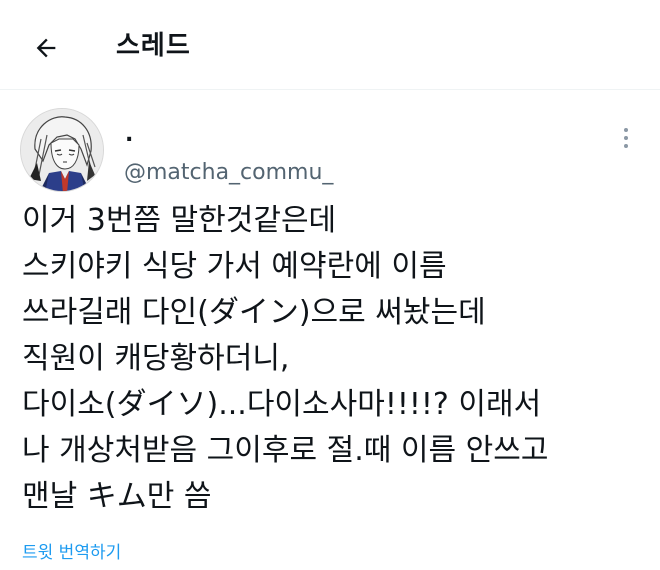 The height and width of the screenshot is (570, 660). Describe the element at coordinates (285, 450) in the screenshot. I see `tweet-text-line: 나 개상처받음 그이후로 절.때 이름 안쓰고` at that location.